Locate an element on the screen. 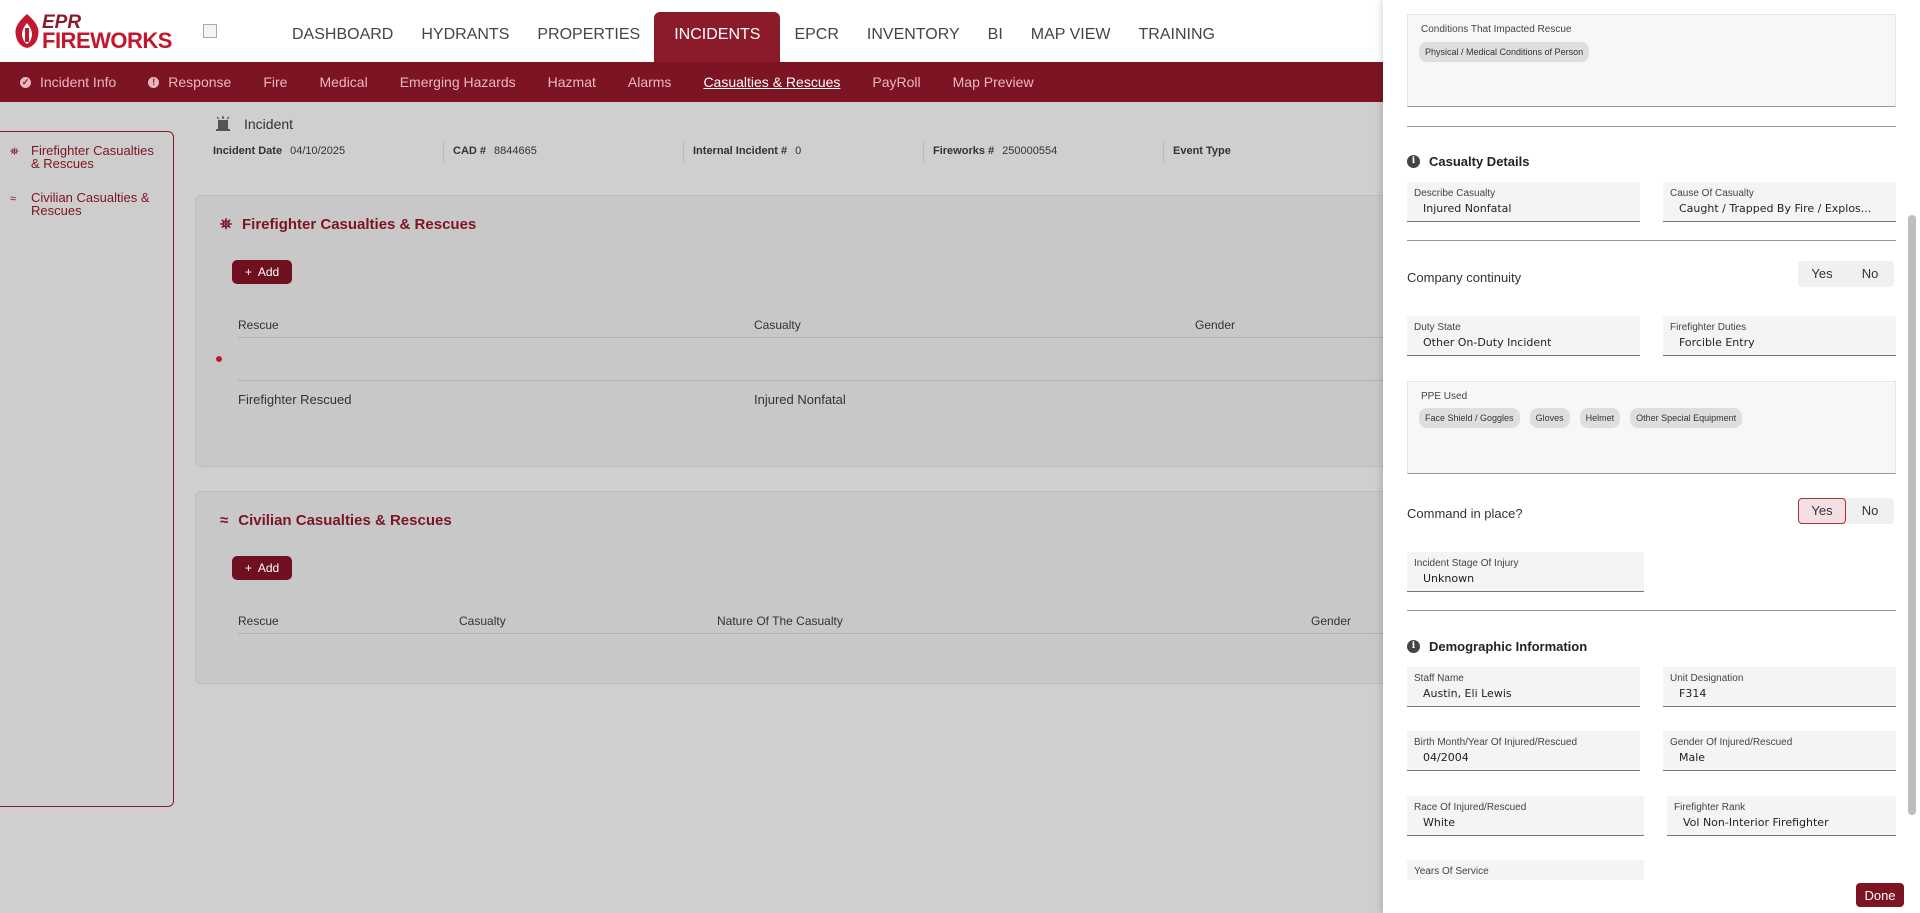 The width and height of the screenshot is (1920, 913). command-in-place-no: No is located at coordinates (1870, 511).